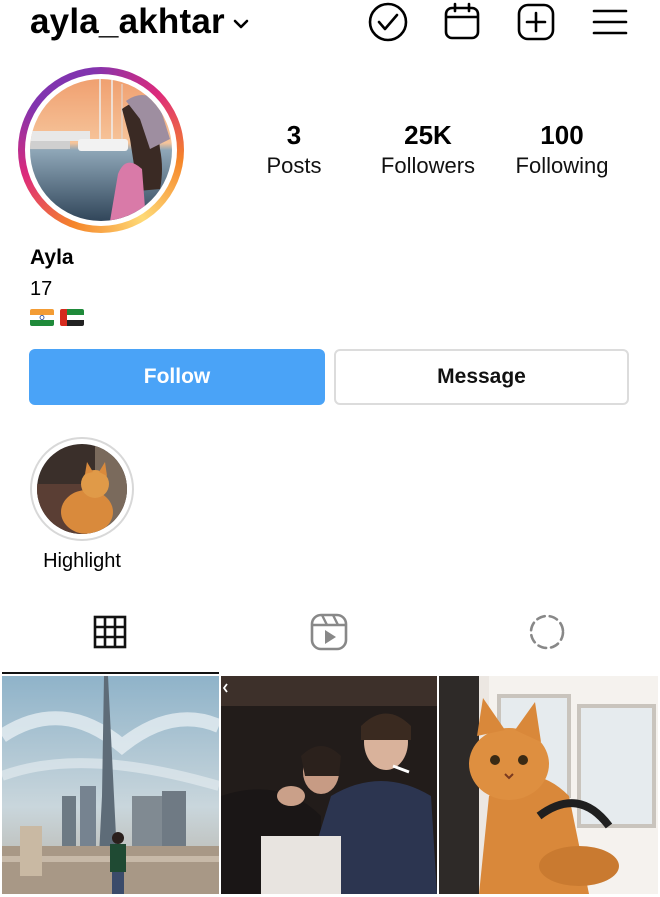 This screenshot has width=660, height=897. What do you see at coordinates (57, 317) in the screenshot?
I see `bio-flags` at bounding box center [57, 317].